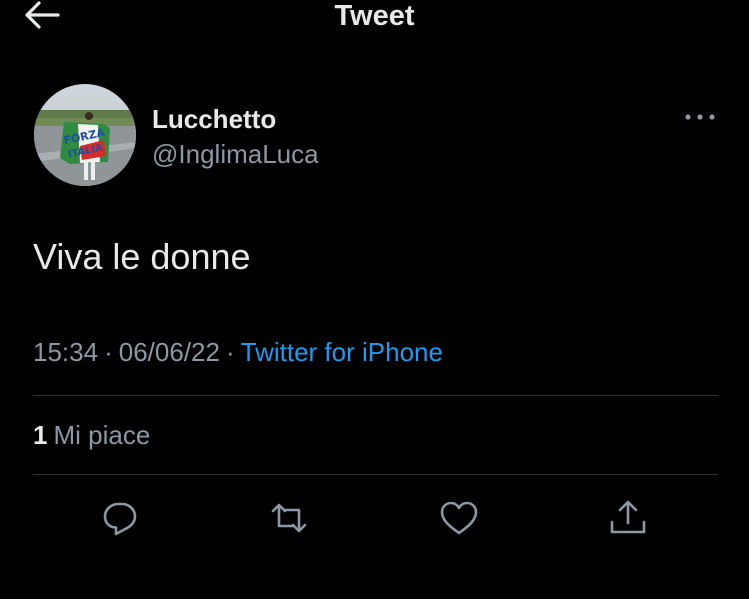  What do you see at coordinates (102, 435) in the screenshot?
I see `likes-label: Mi piace` at bounding box center [102, 435].